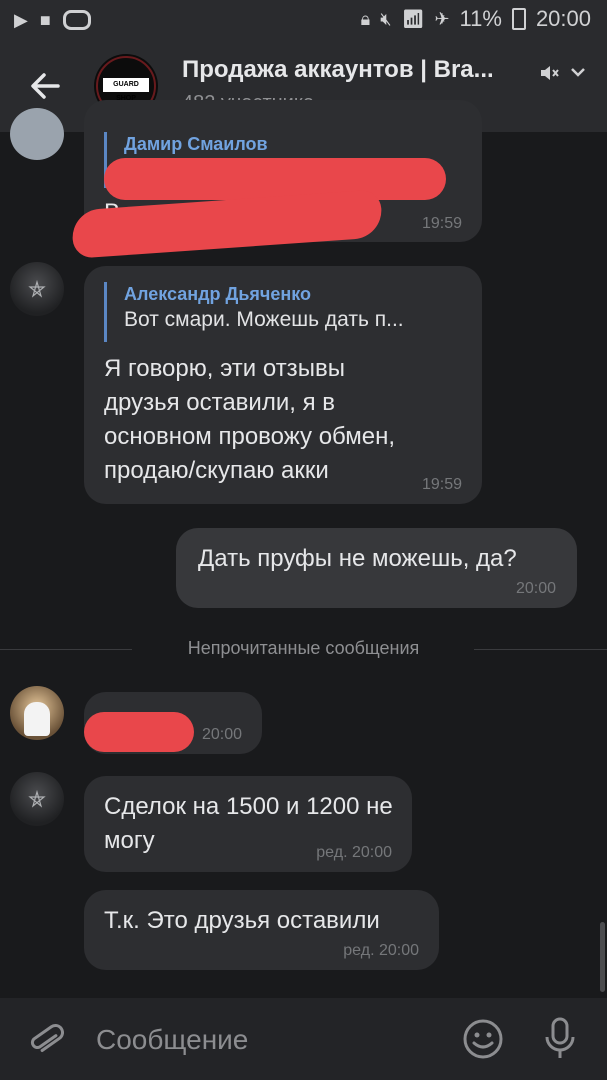 Image resolution: width=607 pixels, height=1080 pixels. I want to click on scrollbar, so click(602, 957).